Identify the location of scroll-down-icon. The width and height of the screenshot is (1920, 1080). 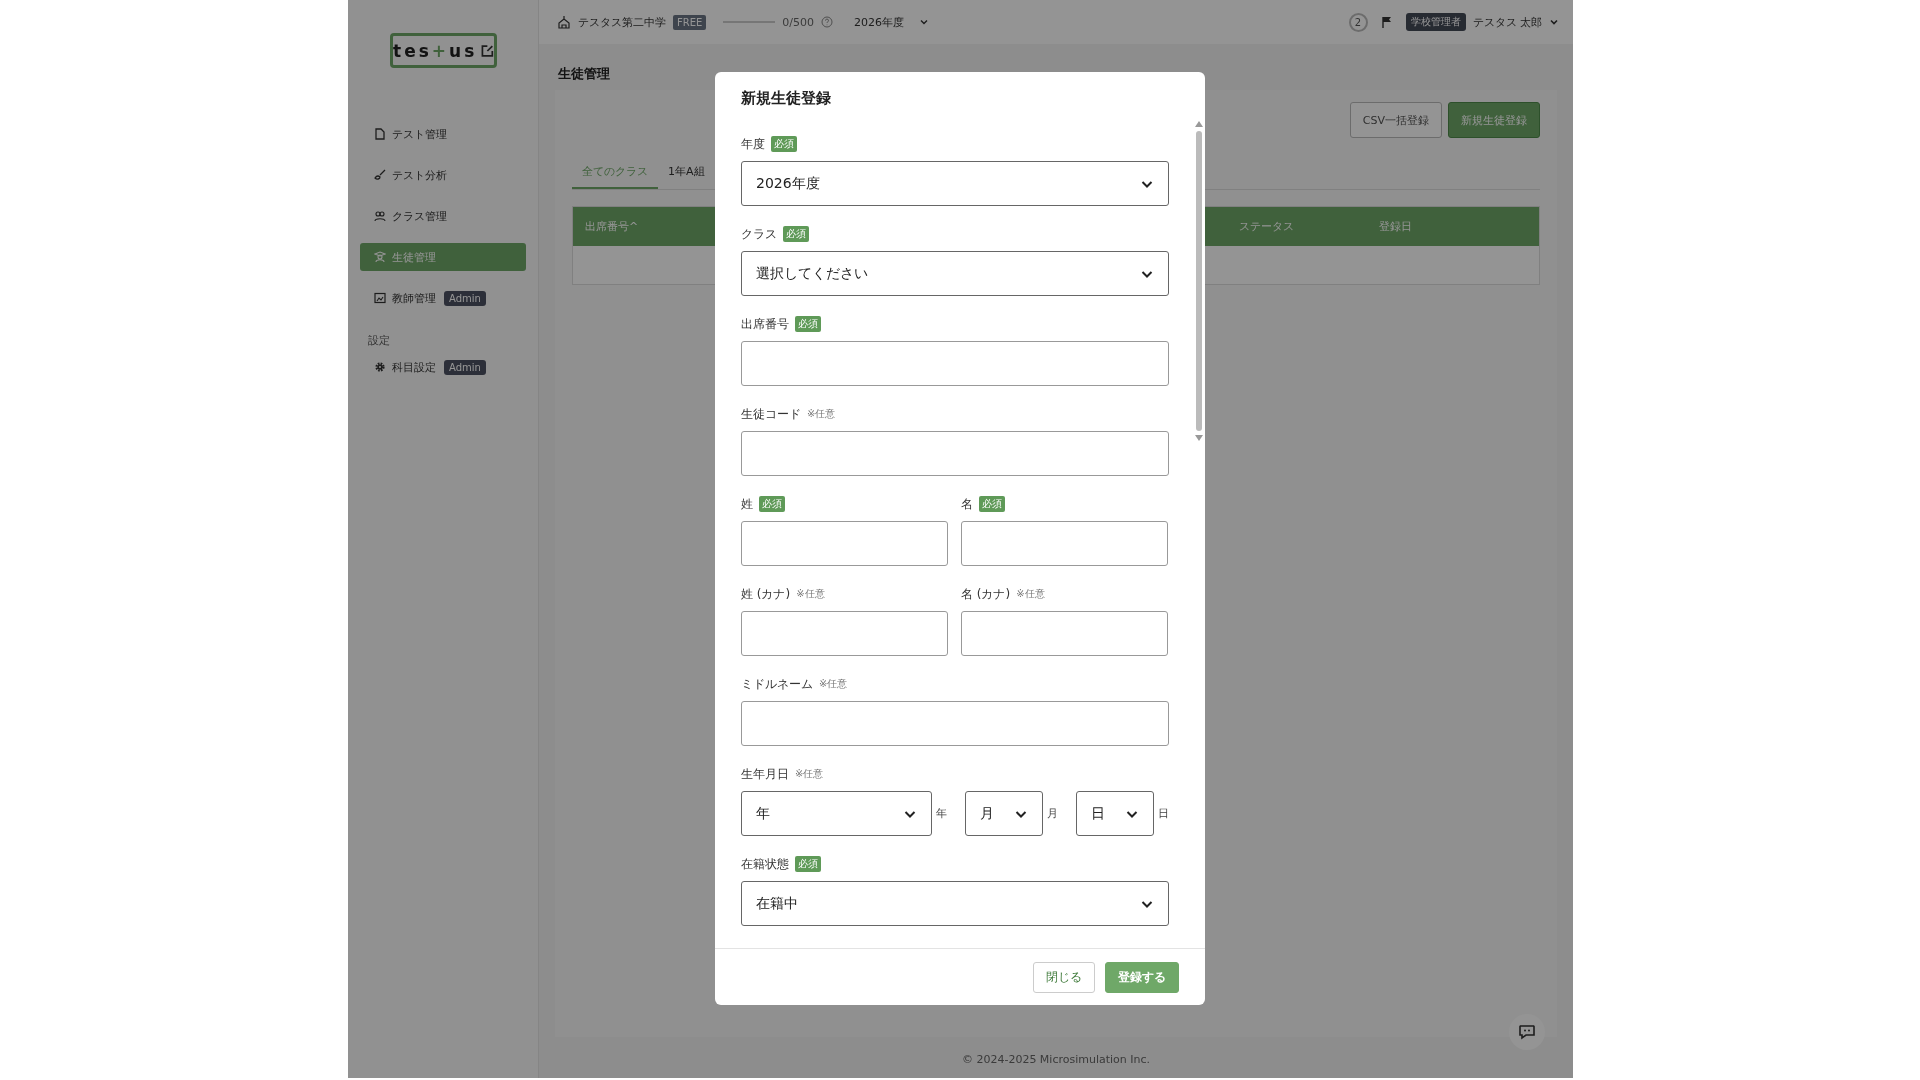
(1199, 438).